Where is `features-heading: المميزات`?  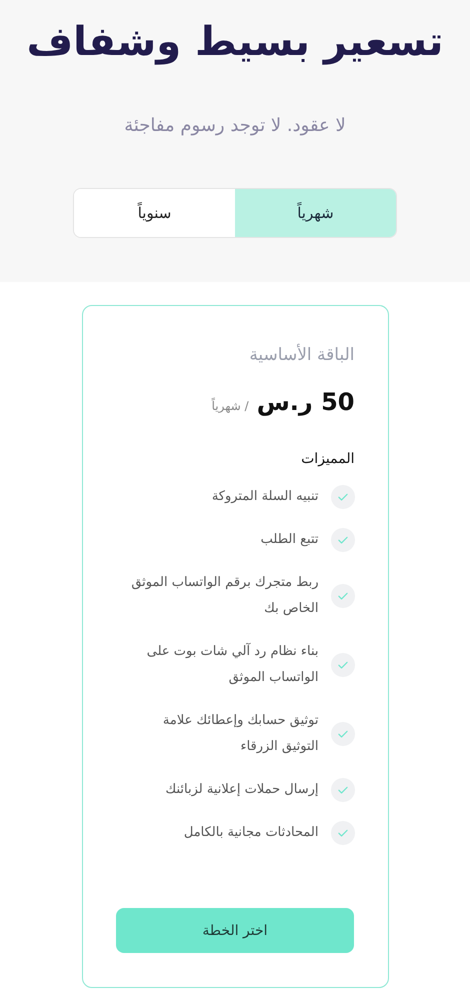 features-heading: المميزات is located at coordinates (327, 459).